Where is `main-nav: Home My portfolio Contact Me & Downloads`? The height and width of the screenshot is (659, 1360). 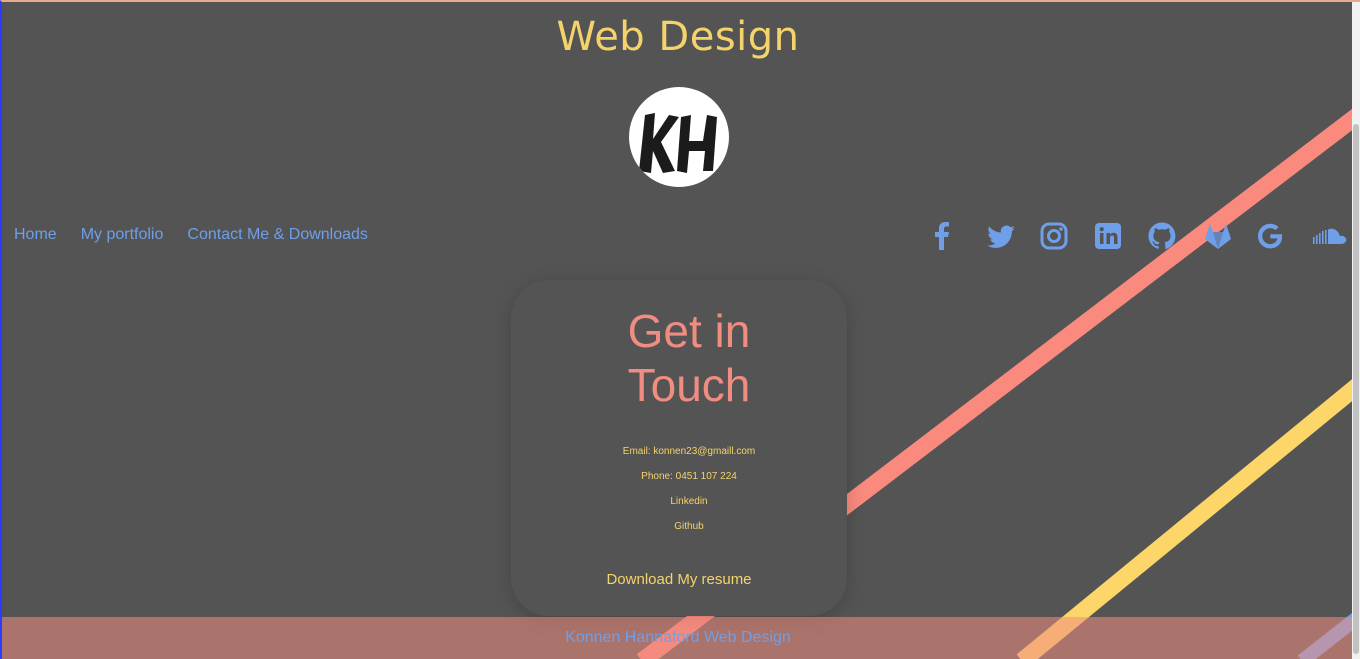
main-nav: Home My portfolio Contact Me & Downloads is located at coordinates (191, 235).